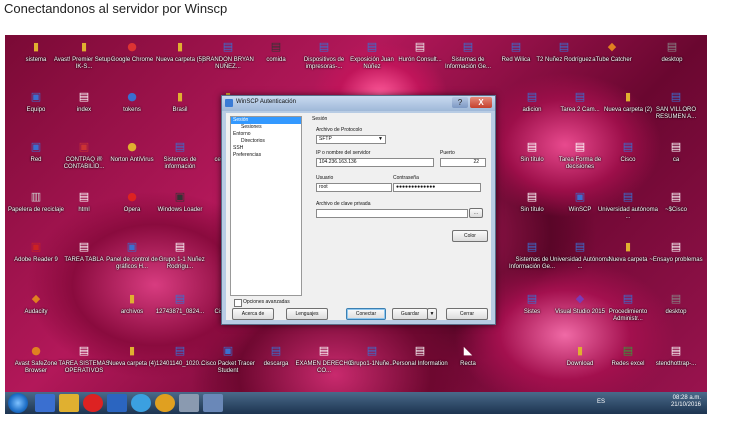 This screenshot has height=429, width=729. Describe the element at coordinates (253, 314) in the screenshot. I see `about-button: Acerca de` at that location.